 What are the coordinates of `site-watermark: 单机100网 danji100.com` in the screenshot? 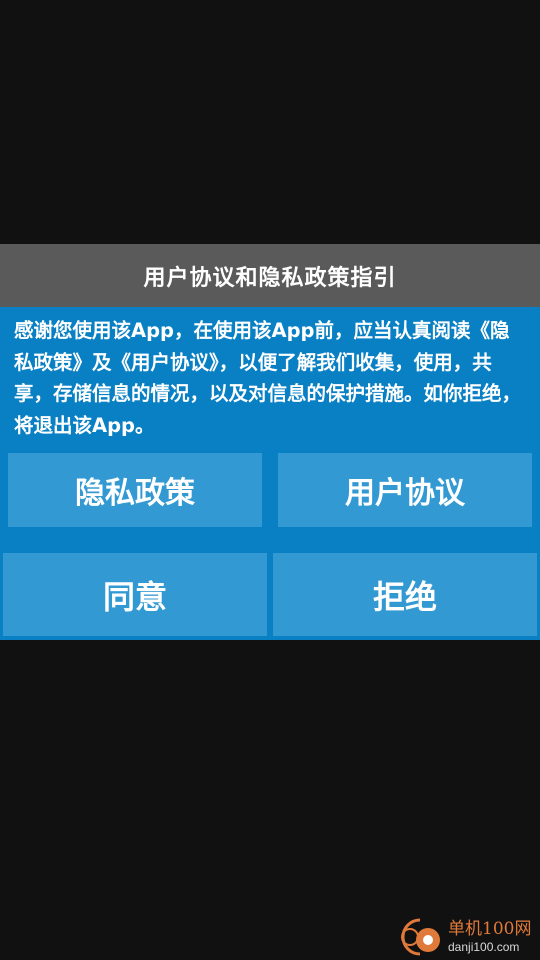 It's located at (465, 937).